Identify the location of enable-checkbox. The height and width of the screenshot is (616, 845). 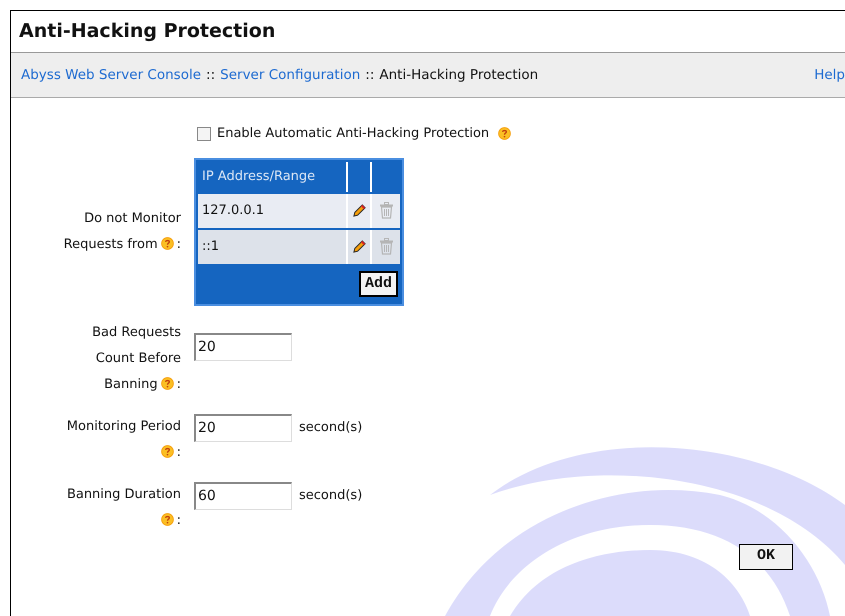
(204, 133).